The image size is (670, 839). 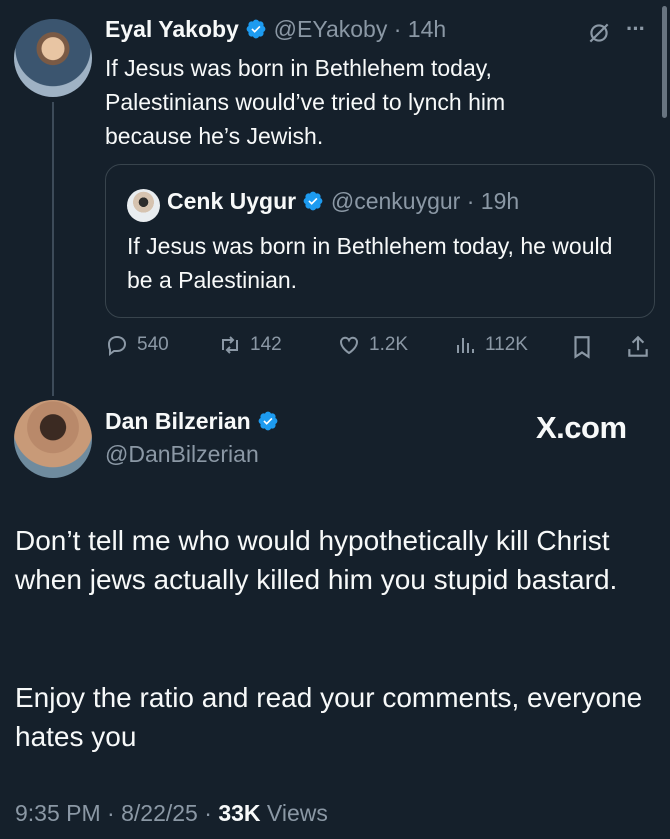 I want to click on quote-handle: @cenkuygur, so click(x=395, y=201).